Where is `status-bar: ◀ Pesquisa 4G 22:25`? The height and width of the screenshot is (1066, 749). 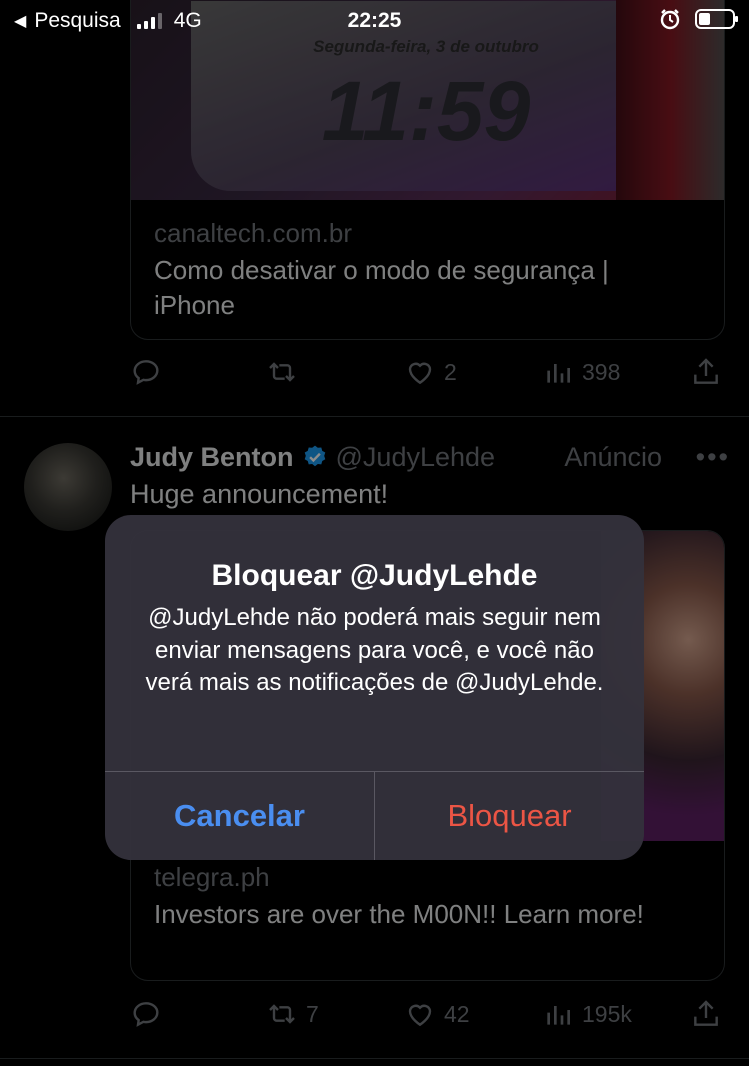
status-bar: ◀ Pesquisa 4G 22:25 is located at coordinates (374, 20).